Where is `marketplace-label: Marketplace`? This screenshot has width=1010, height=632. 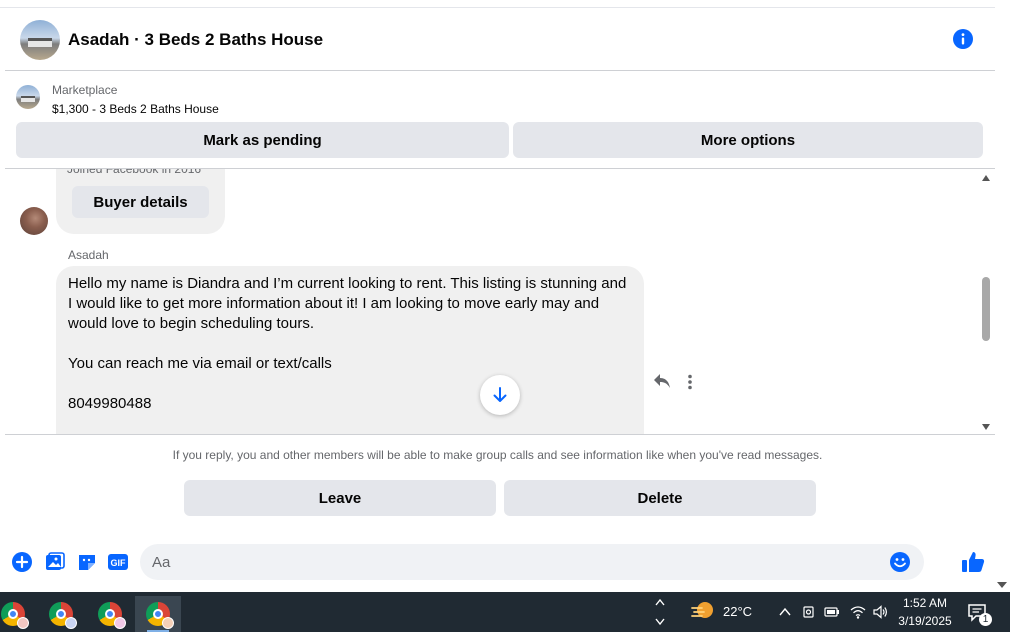
marketplace-label: Marketplace is located at coordinates (85, 90).